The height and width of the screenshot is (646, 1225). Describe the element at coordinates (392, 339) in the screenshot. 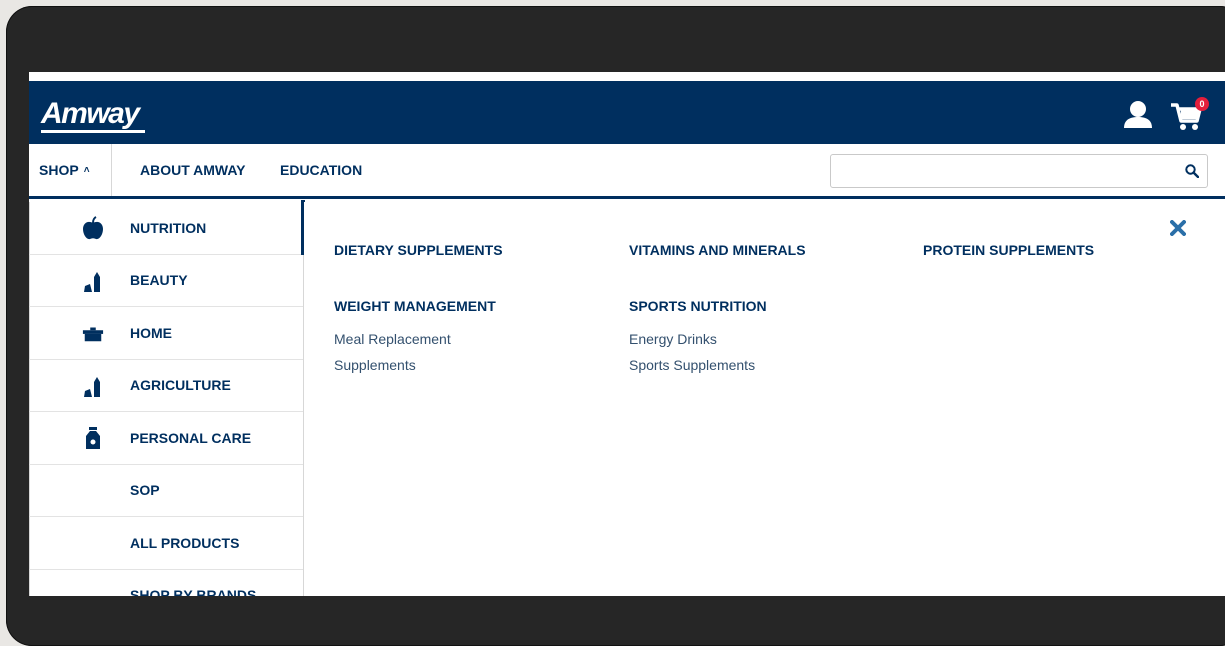

I see `meal-replacement-link: Meal Replacement` at that location.